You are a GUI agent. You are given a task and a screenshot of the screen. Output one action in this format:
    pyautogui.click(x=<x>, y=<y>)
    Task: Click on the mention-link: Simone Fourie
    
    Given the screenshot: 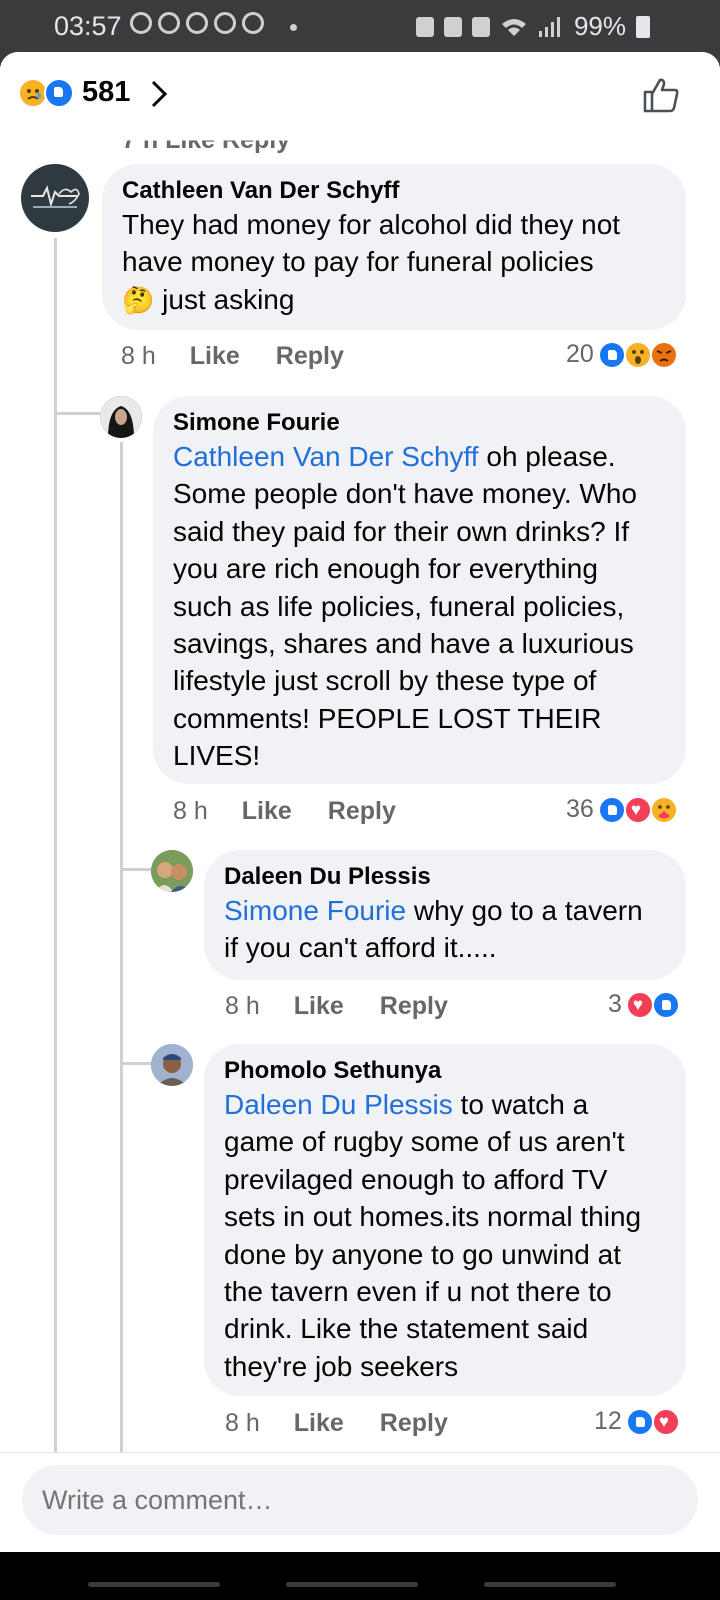 What is the action you would take?
    pyautogui.click(x=315, y=910)
    